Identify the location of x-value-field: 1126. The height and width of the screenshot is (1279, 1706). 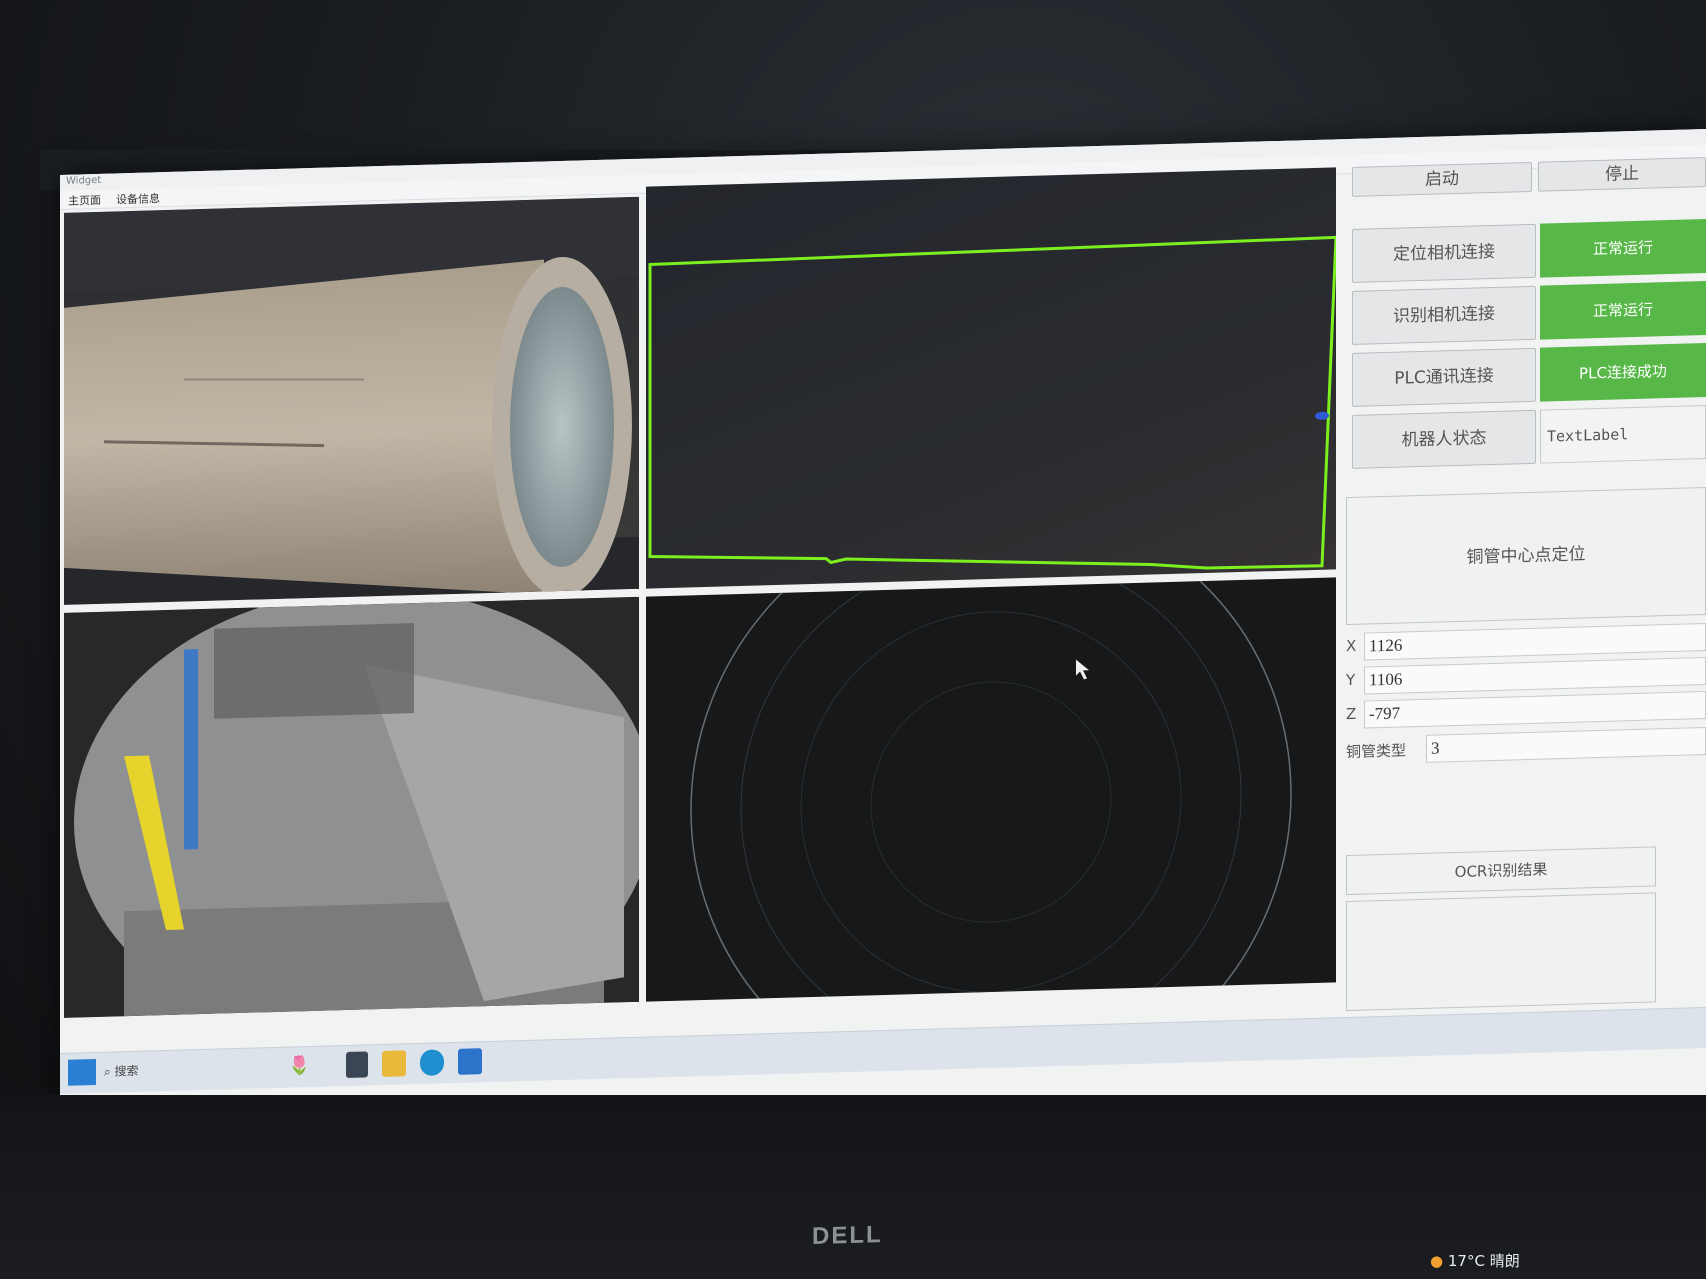
(1535, 642).